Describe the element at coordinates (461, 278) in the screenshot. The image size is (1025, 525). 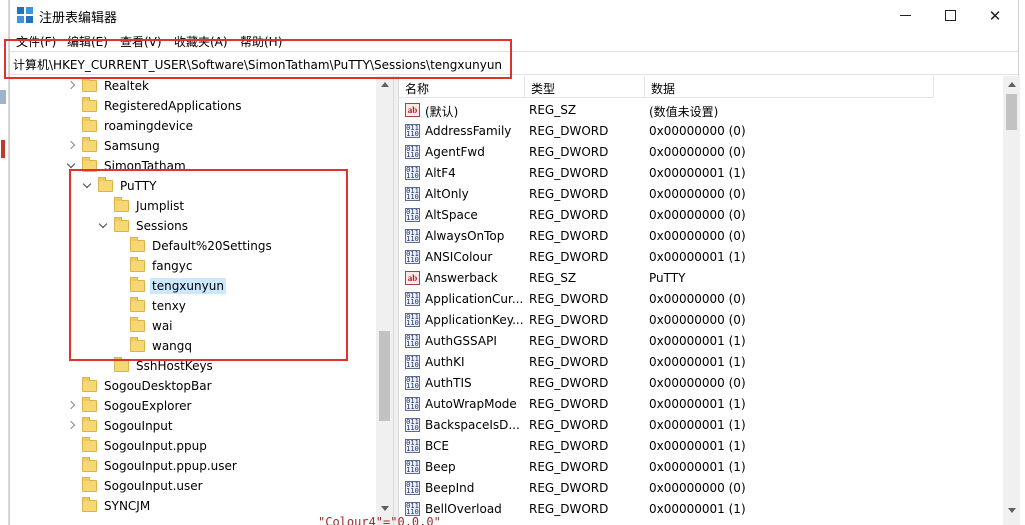
I see `value-name: Answerback` at that location.